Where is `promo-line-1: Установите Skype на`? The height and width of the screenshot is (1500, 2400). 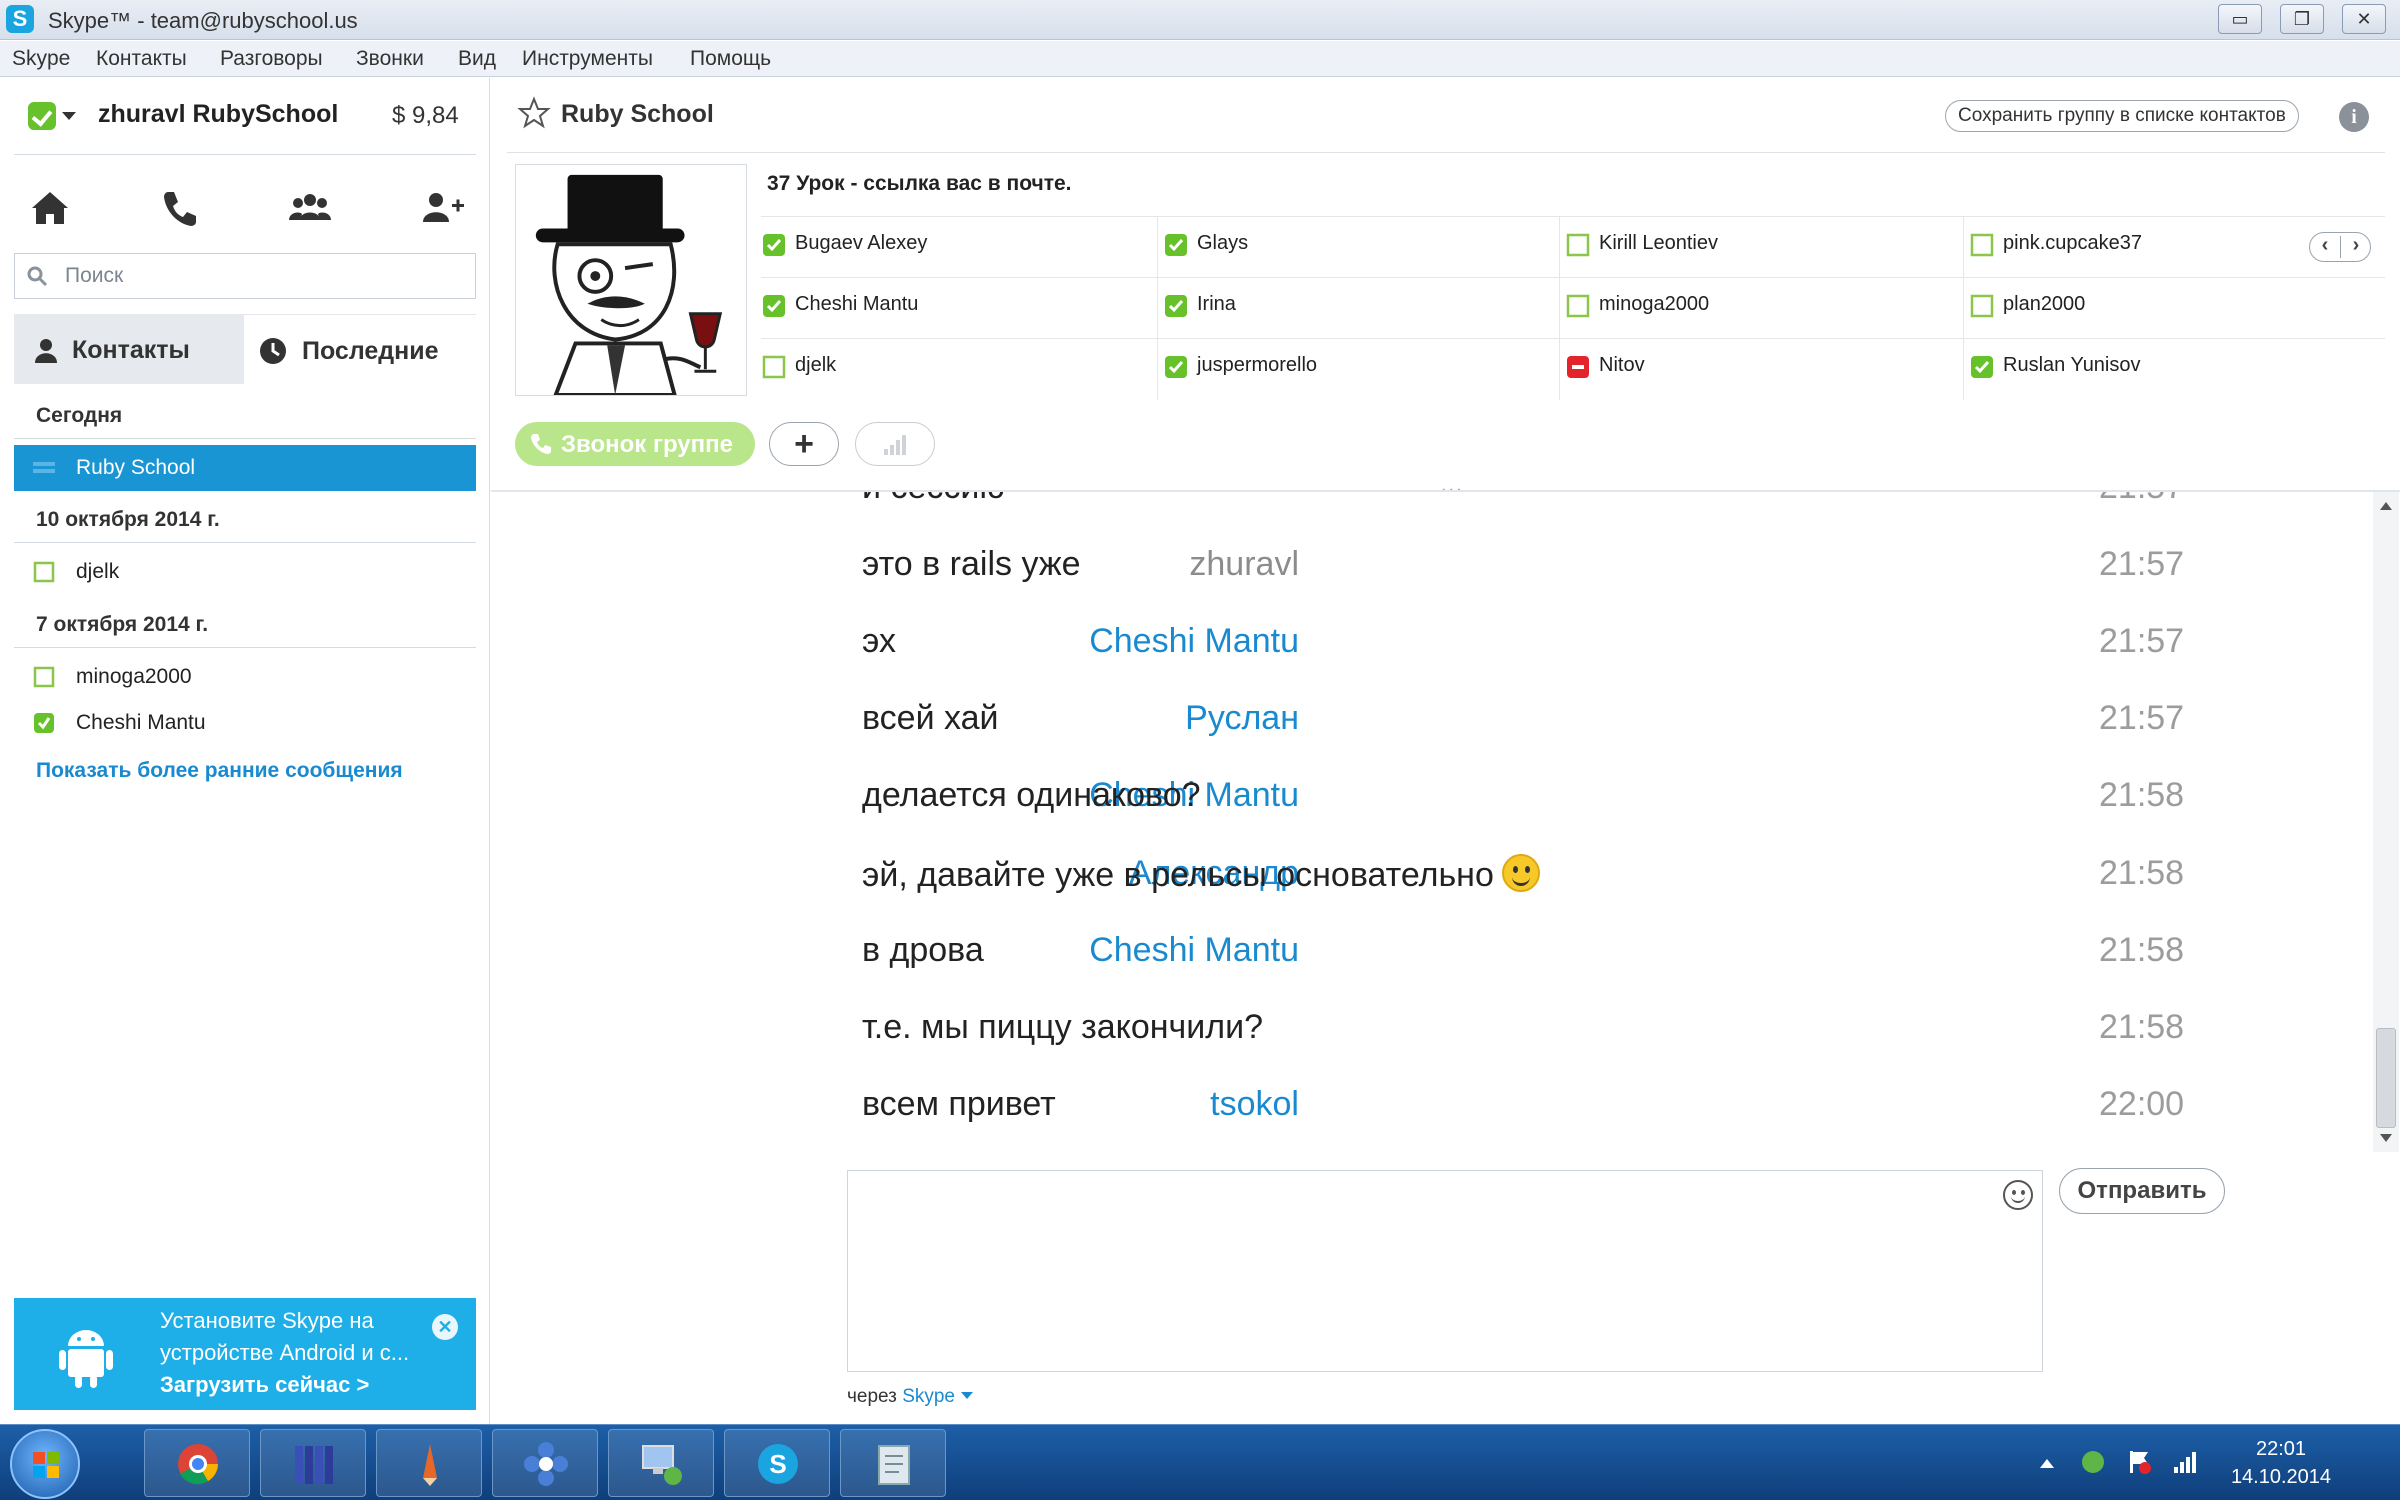
promo-line-1: Установите Skype на is located at coordinates (267, 1320).